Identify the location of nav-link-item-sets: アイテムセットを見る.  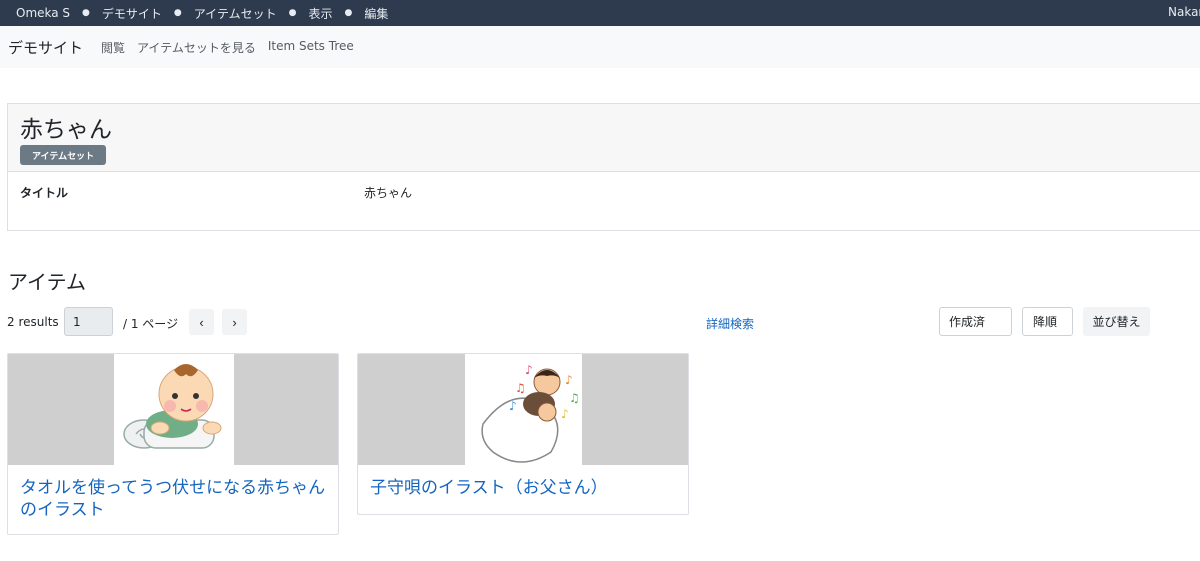
(196, 47).